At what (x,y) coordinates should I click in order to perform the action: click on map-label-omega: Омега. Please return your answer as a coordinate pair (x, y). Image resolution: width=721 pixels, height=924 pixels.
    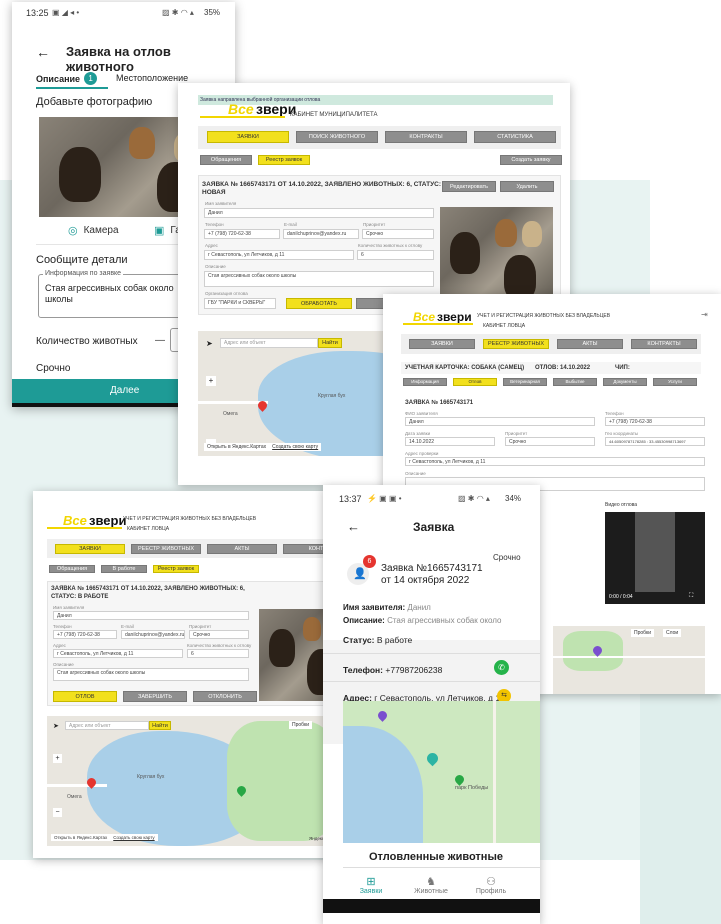
    Looking at the image, I should click on (74, 797).